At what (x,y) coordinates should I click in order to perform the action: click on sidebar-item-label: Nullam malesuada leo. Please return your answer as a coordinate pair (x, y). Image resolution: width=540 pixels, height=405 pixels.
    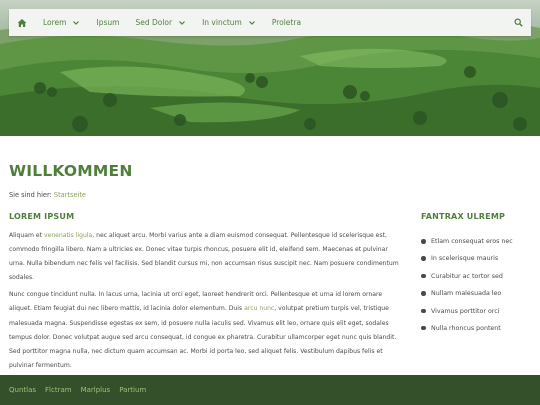
    Looking at the image, I should click on (466, 294).